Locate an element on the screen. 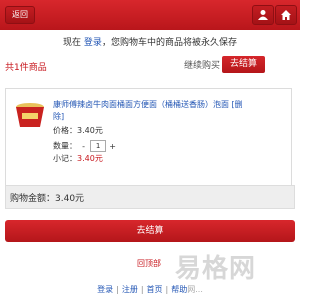 Image resolution: width=320 pixels, height=300 pixels. notice-prefix: 现在 is located at coordinates (72, 43).